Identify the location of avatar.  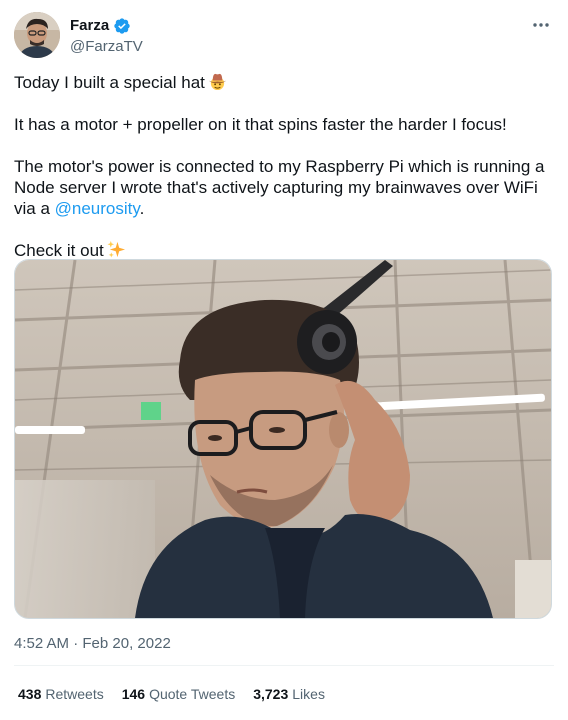
(37, 35).